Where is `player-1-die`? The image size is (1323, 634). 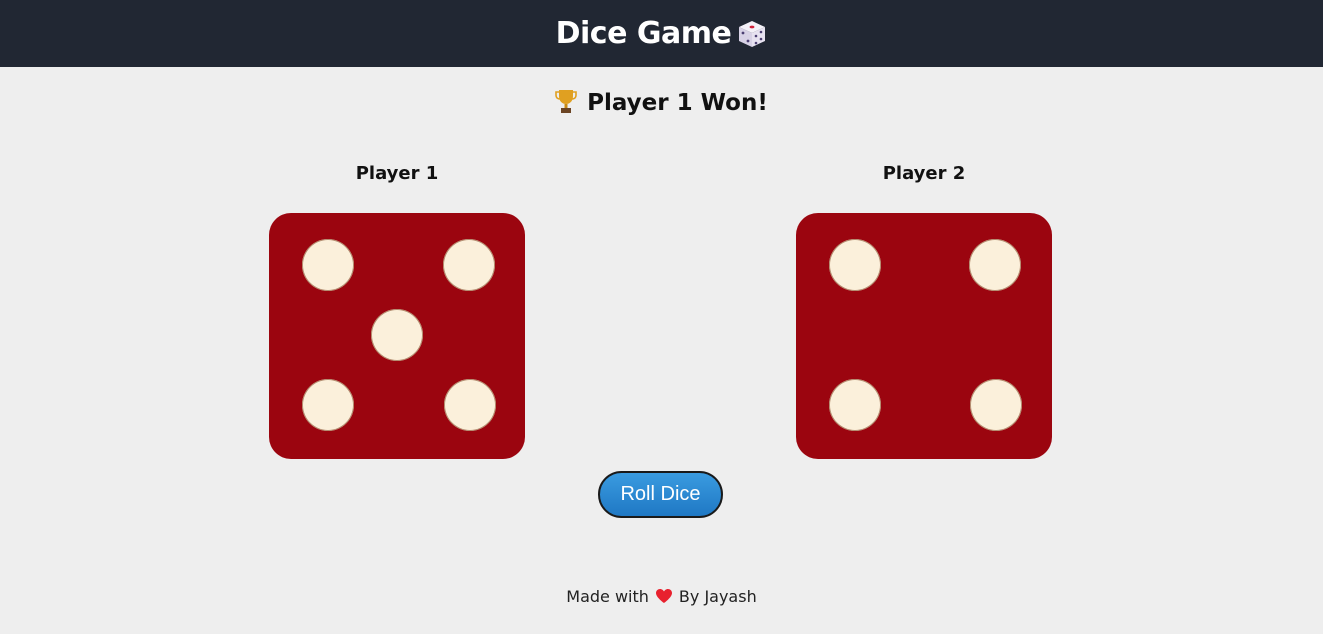 player-1-die is located at coordinates (397, 336).